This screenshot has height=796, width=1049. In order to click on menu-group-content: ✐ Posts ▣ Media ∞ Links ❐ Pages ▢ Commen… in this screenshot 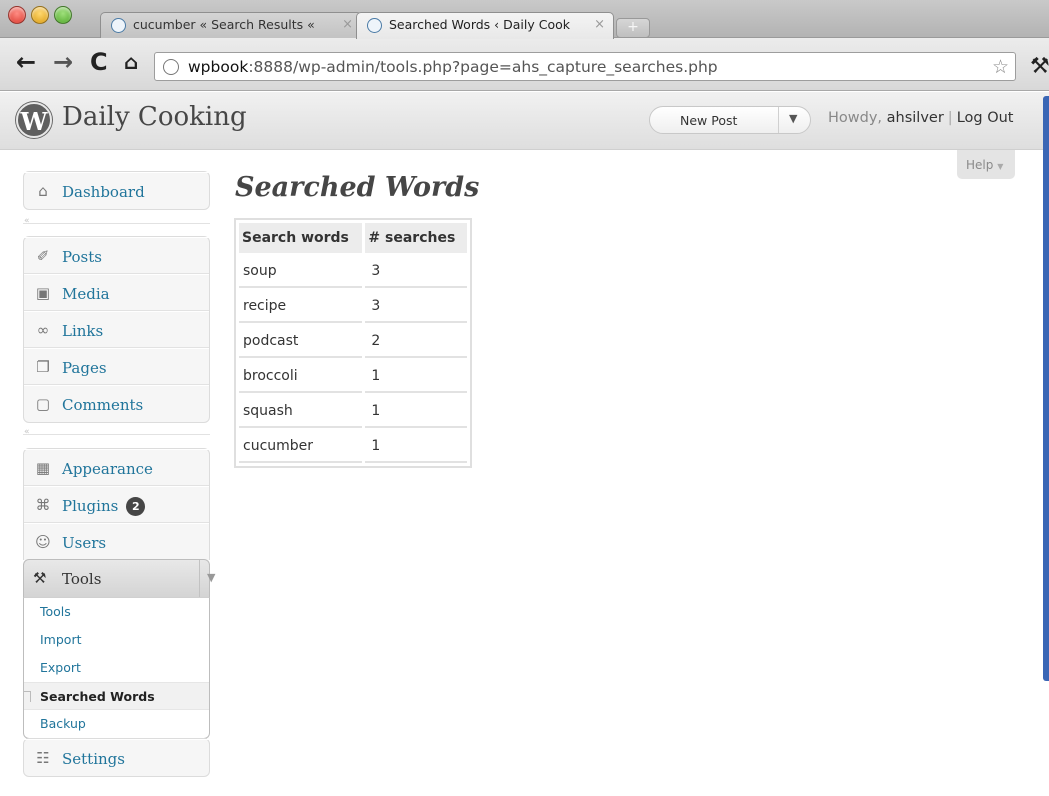, I will do `click(116, 329)`.